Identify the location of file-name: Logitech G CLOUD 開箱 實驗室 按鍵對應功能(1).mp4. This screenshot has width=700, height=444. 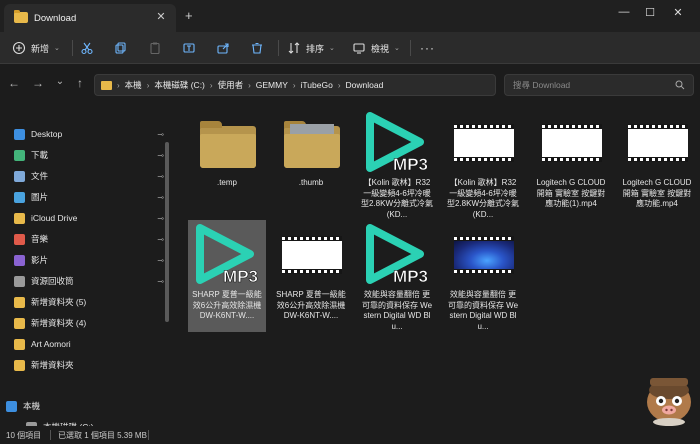
(571, 193).